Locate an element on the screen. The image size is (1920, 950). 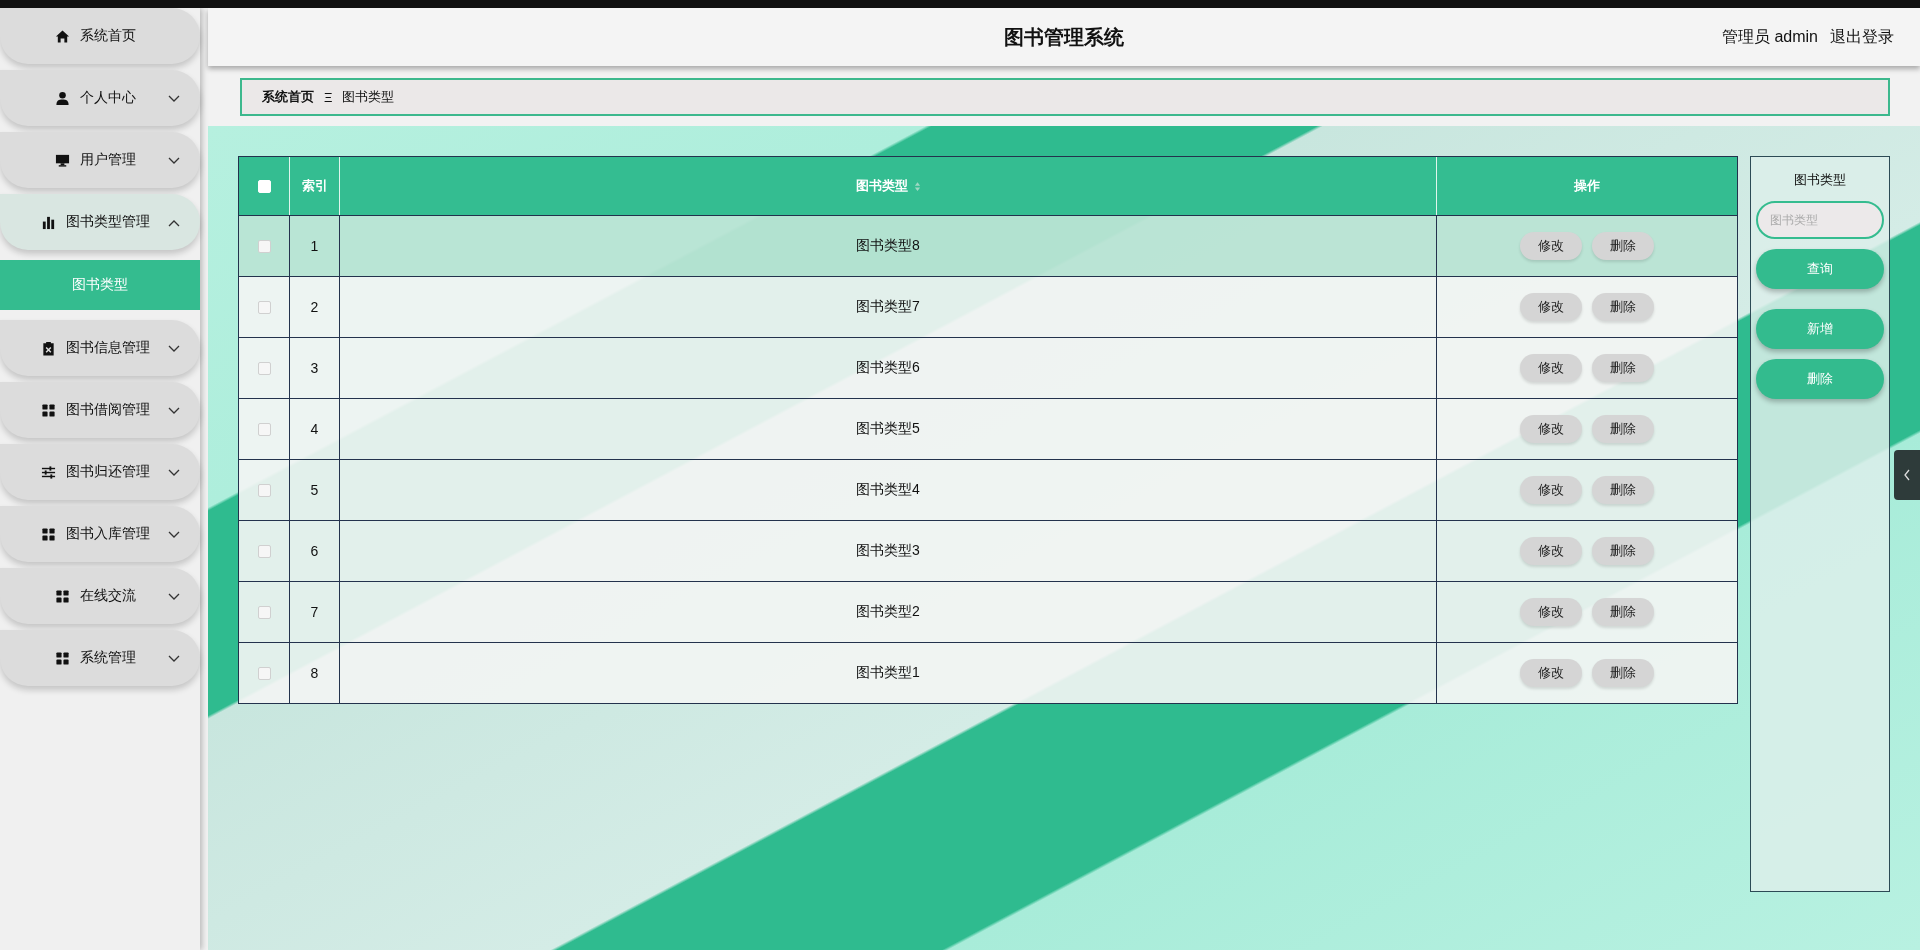
table-cell: 图书类型4 is located at coordinates (888, 490).